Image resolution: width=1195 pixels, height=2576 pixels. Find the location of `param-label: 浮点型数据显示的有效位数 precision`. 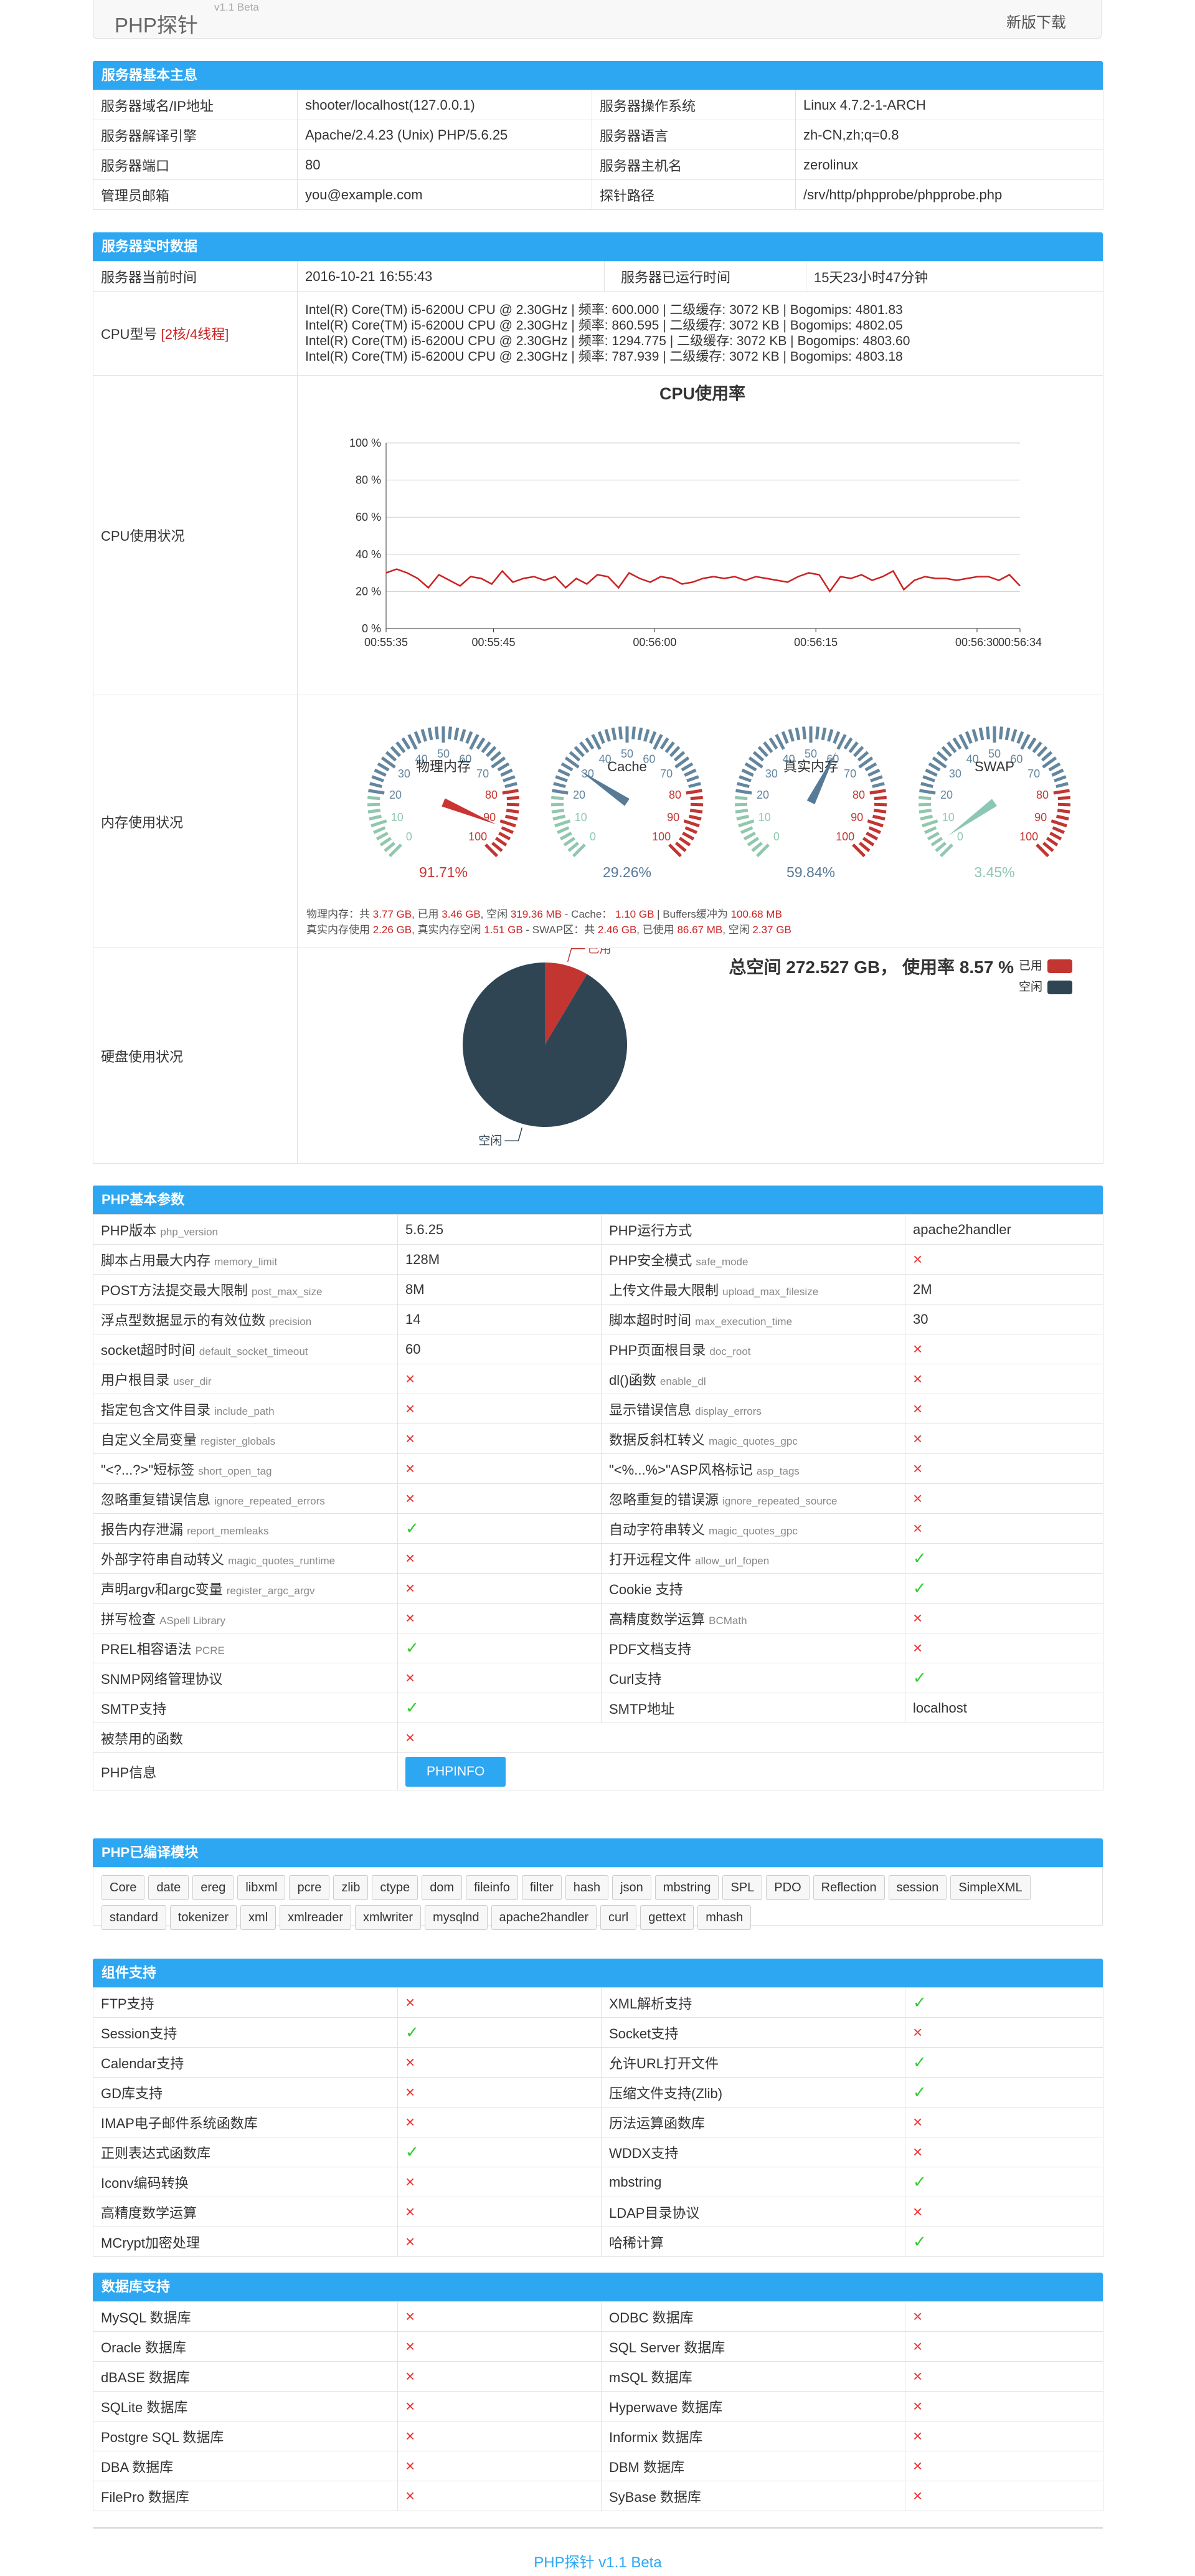

param-label: 浮点型数据显示的有效位数 precision is located at coordinates (246, 1319).